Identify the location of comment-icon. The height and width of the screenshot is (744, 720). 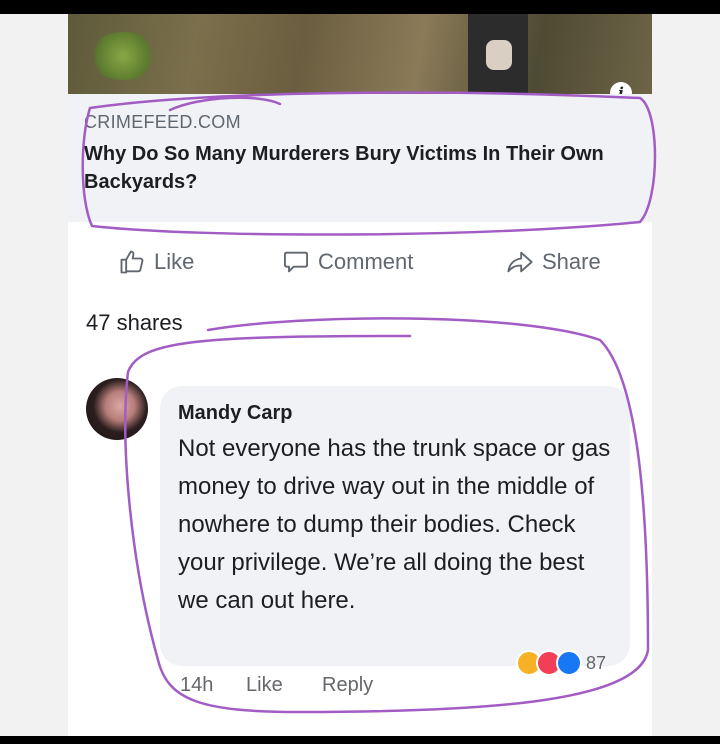
(296, 262).